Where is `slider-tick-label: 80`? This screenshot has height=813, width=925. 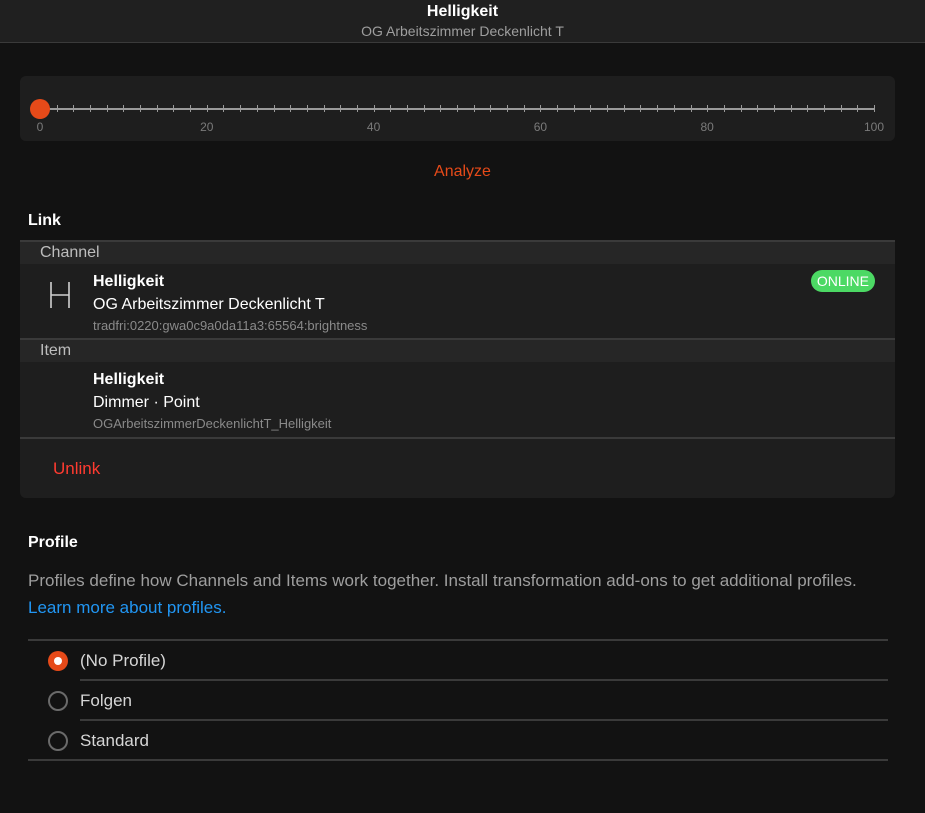
slider-tick-label: 80 is located at coordinates (707, 127).